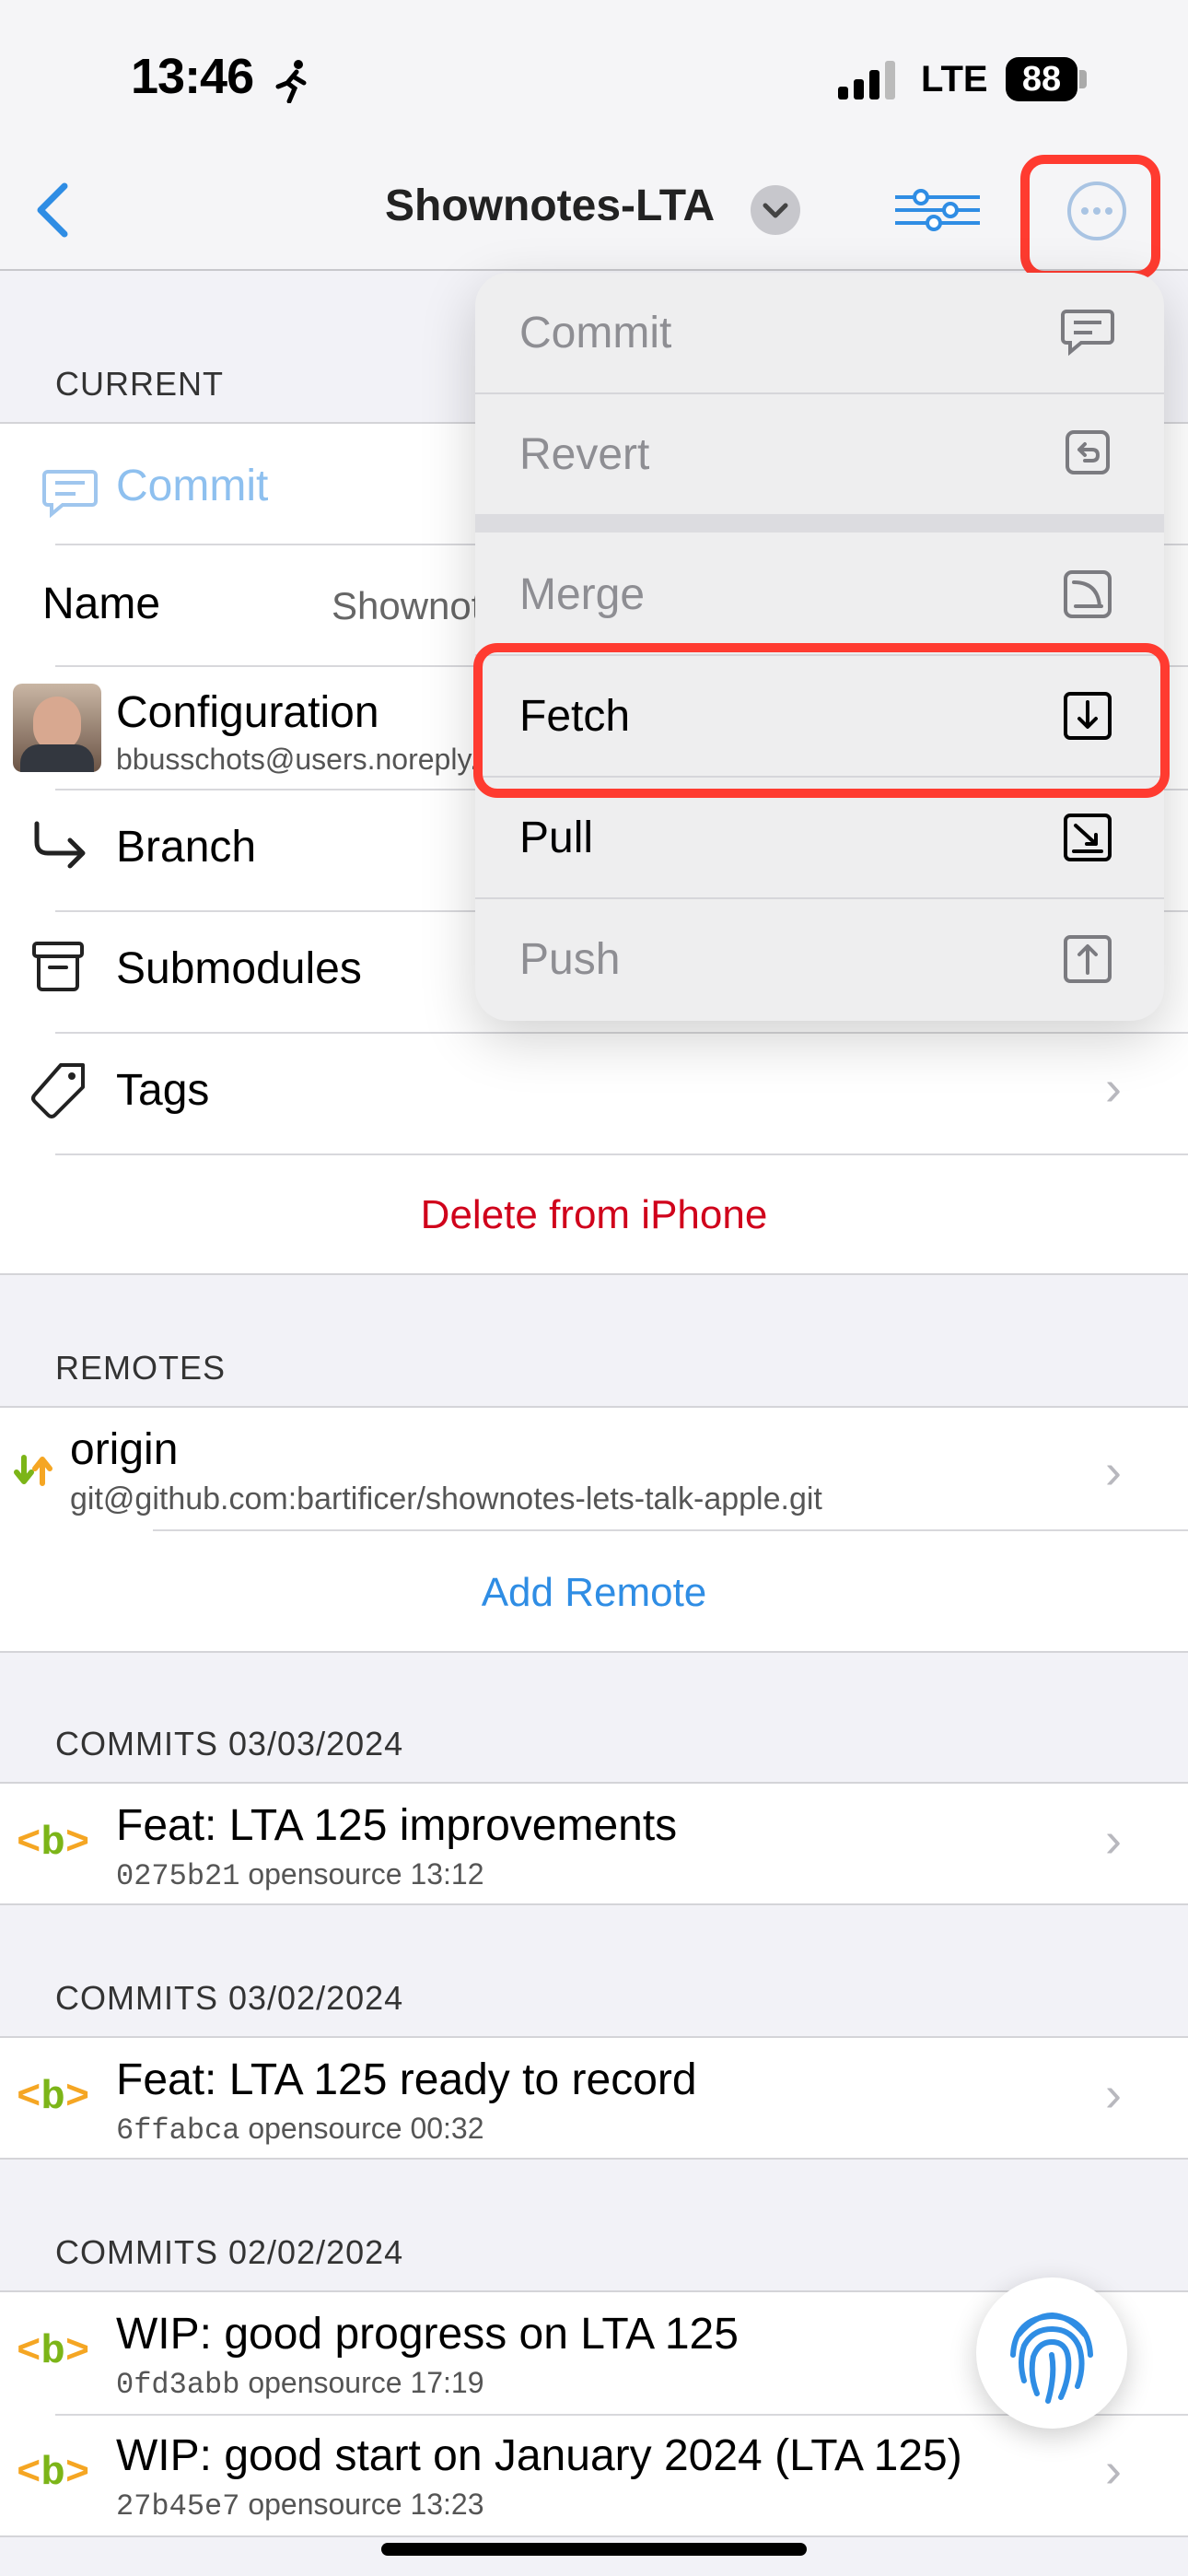  Describe the element at coordinates (819, 959) in the screenshot. I see `menu-item-push: Push` at that location.